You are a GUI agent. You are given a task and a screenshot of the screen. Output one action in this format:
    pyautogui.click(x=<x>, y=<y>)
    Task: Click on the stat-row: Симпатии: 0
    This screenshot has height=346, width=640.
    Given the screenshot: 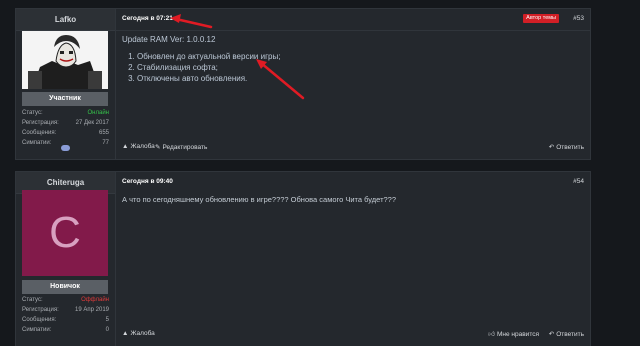 What is the action you would take?
    pyautogui.click(x=65, y=330)
    